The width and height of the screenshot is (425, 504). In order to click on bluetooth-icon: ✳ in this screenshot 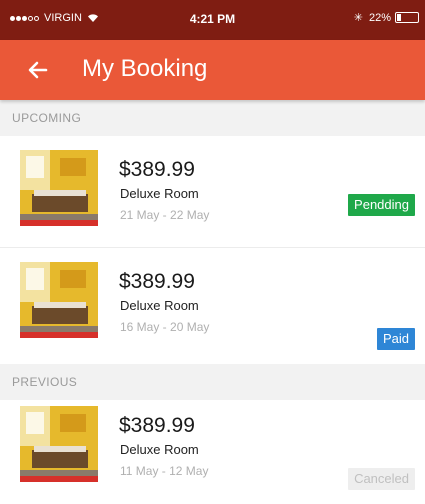, I will do `click(358, 18)`.